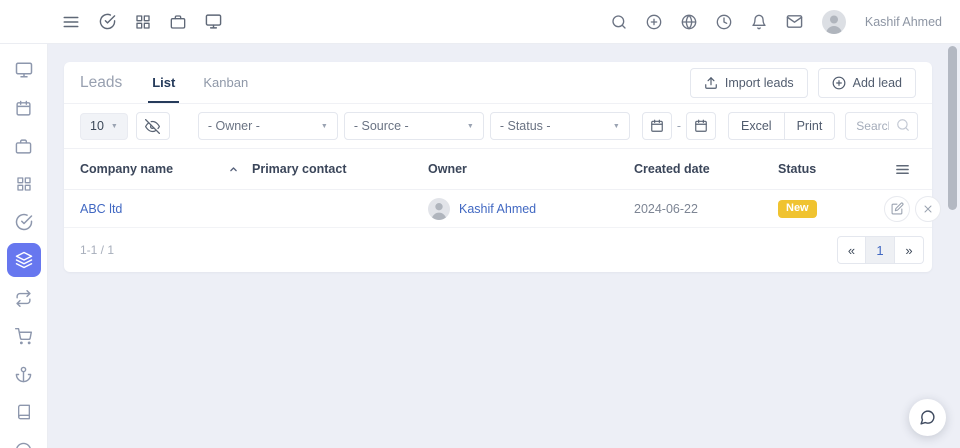 The image size is (960, 448). I want to click on sidebar-item-products, so click(24, 146).